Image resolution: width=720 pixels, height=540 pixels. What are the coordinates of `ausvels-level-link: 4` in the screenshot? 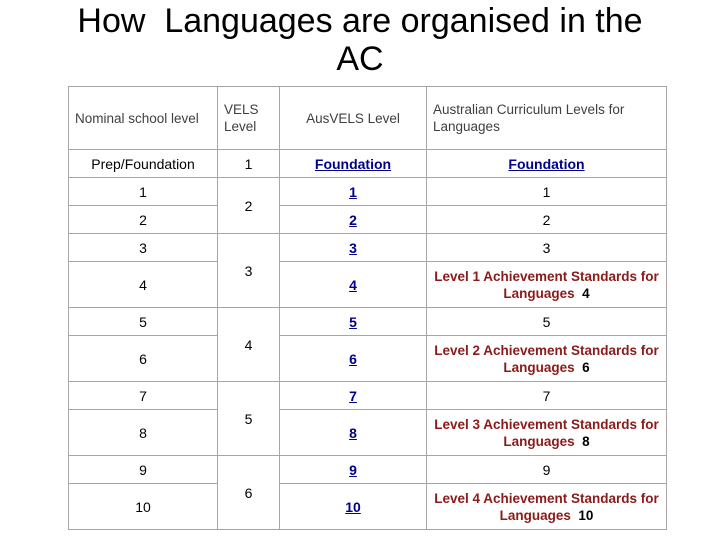 It's located at (353, 285).